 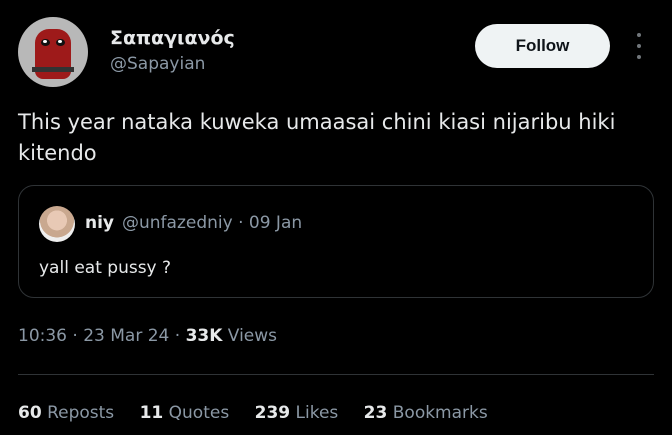 What do you see at coordinates (57, 224) in the screenshot?
I see `quoted-author-avatar` at bounding box center [57, 224].